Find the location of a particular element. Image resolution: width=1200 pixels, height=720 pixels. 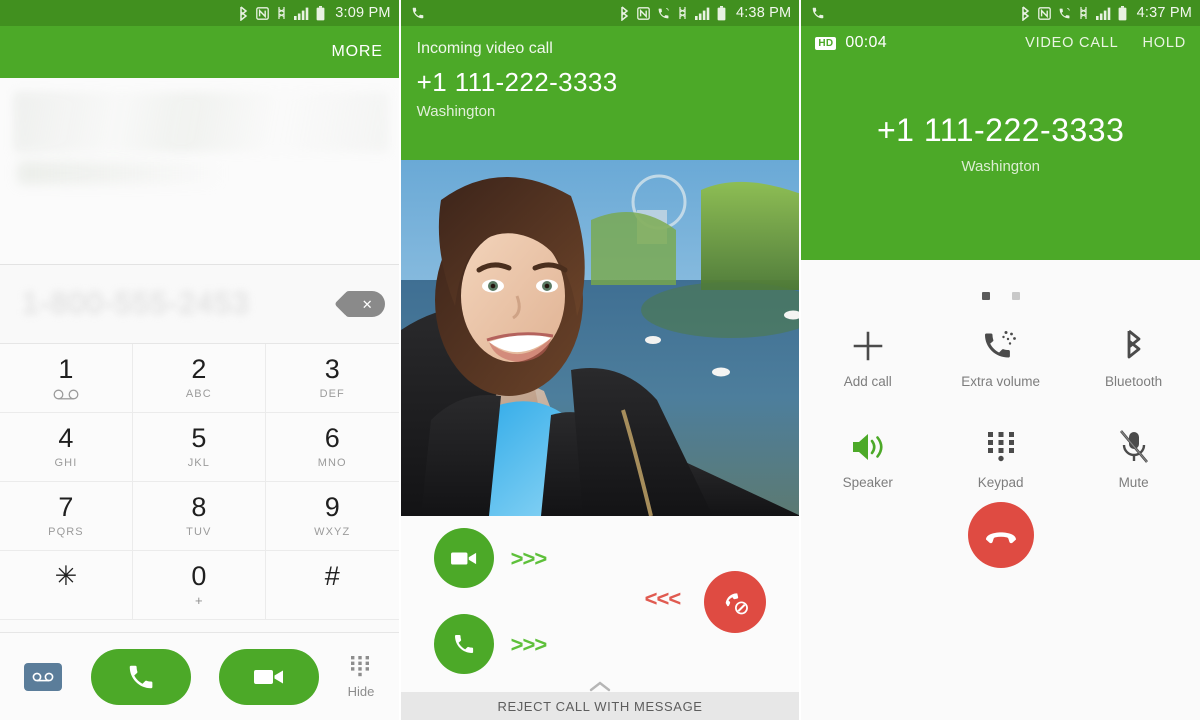

end-call-button is located at coordinates (1000, 535).